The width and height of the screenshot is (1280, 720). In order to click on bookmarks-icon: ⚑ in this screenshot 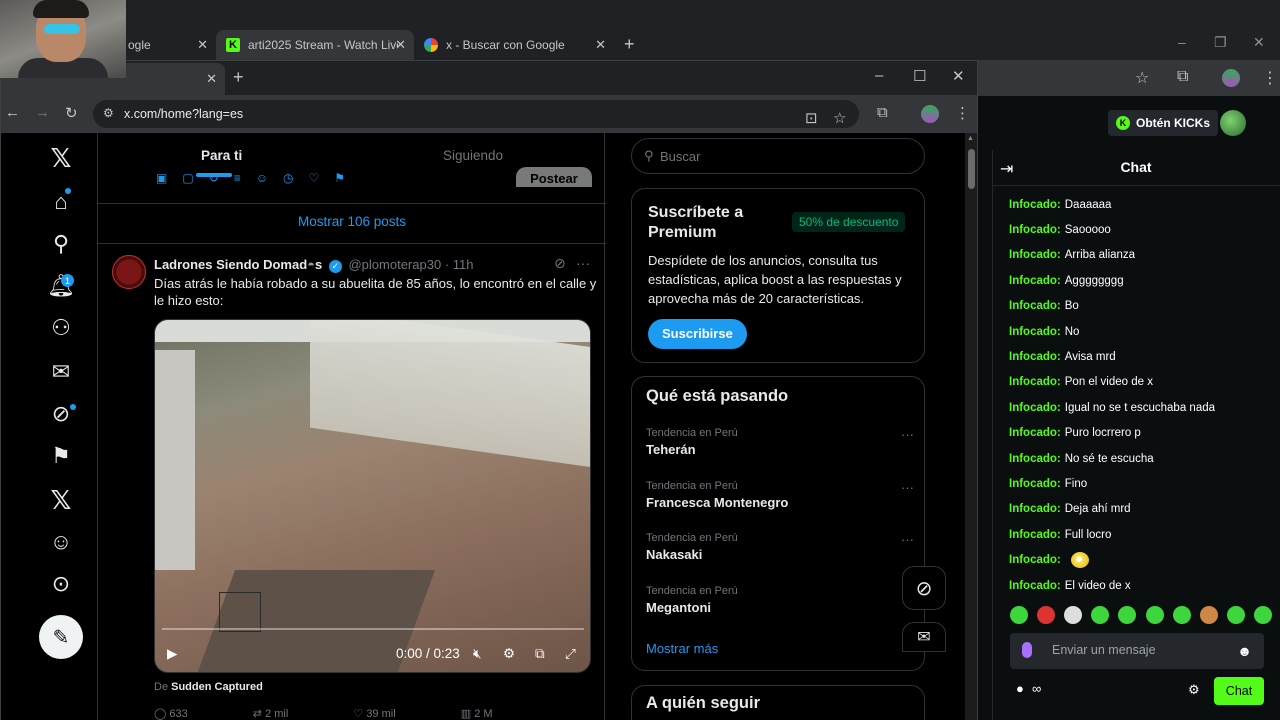, I will do `click(61, 456)`.